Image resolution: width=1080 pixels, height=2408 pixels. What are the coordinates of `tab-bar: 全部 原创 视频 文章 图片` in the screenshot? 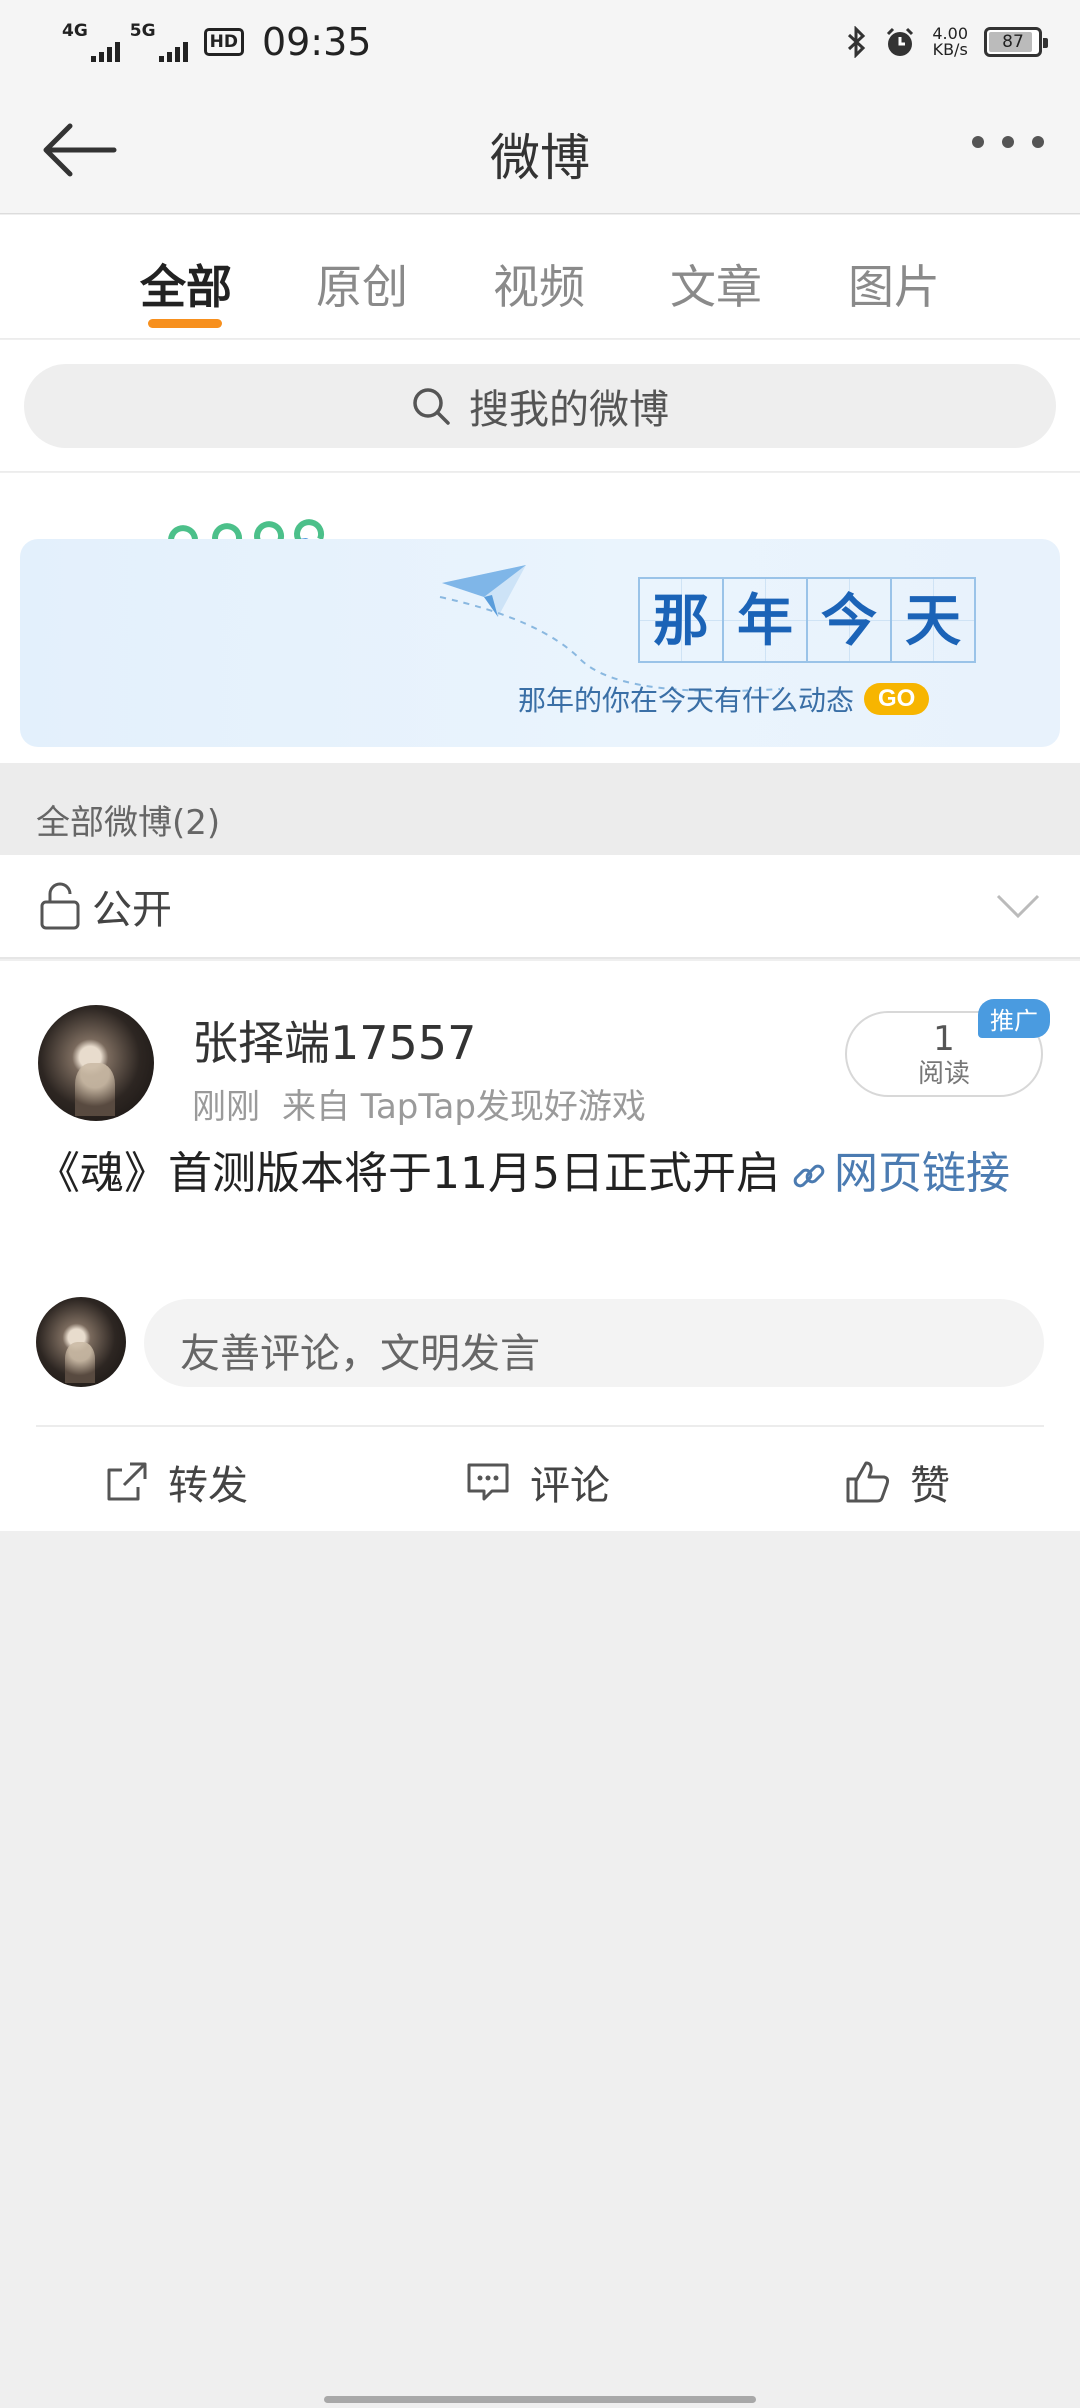 It's located at (540, 277).